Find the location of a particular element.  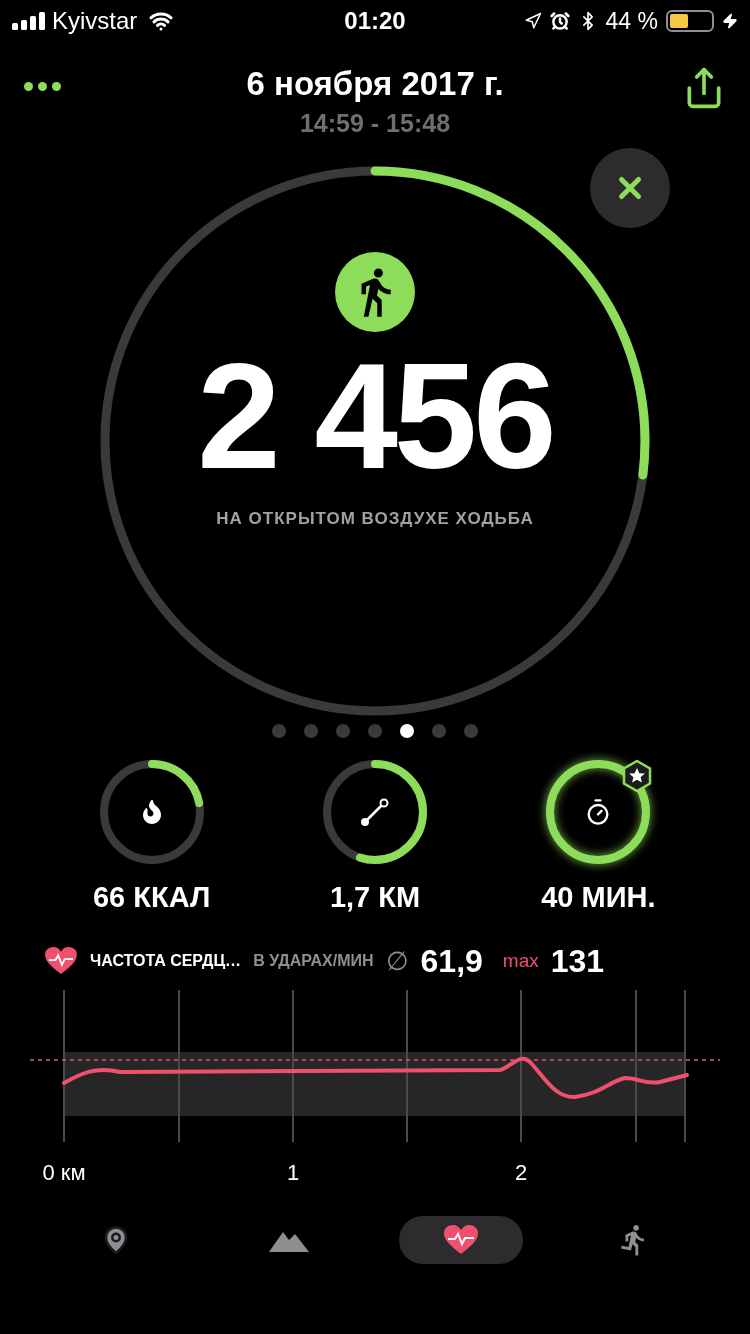

route-icon is located at coordinates (375, 812).